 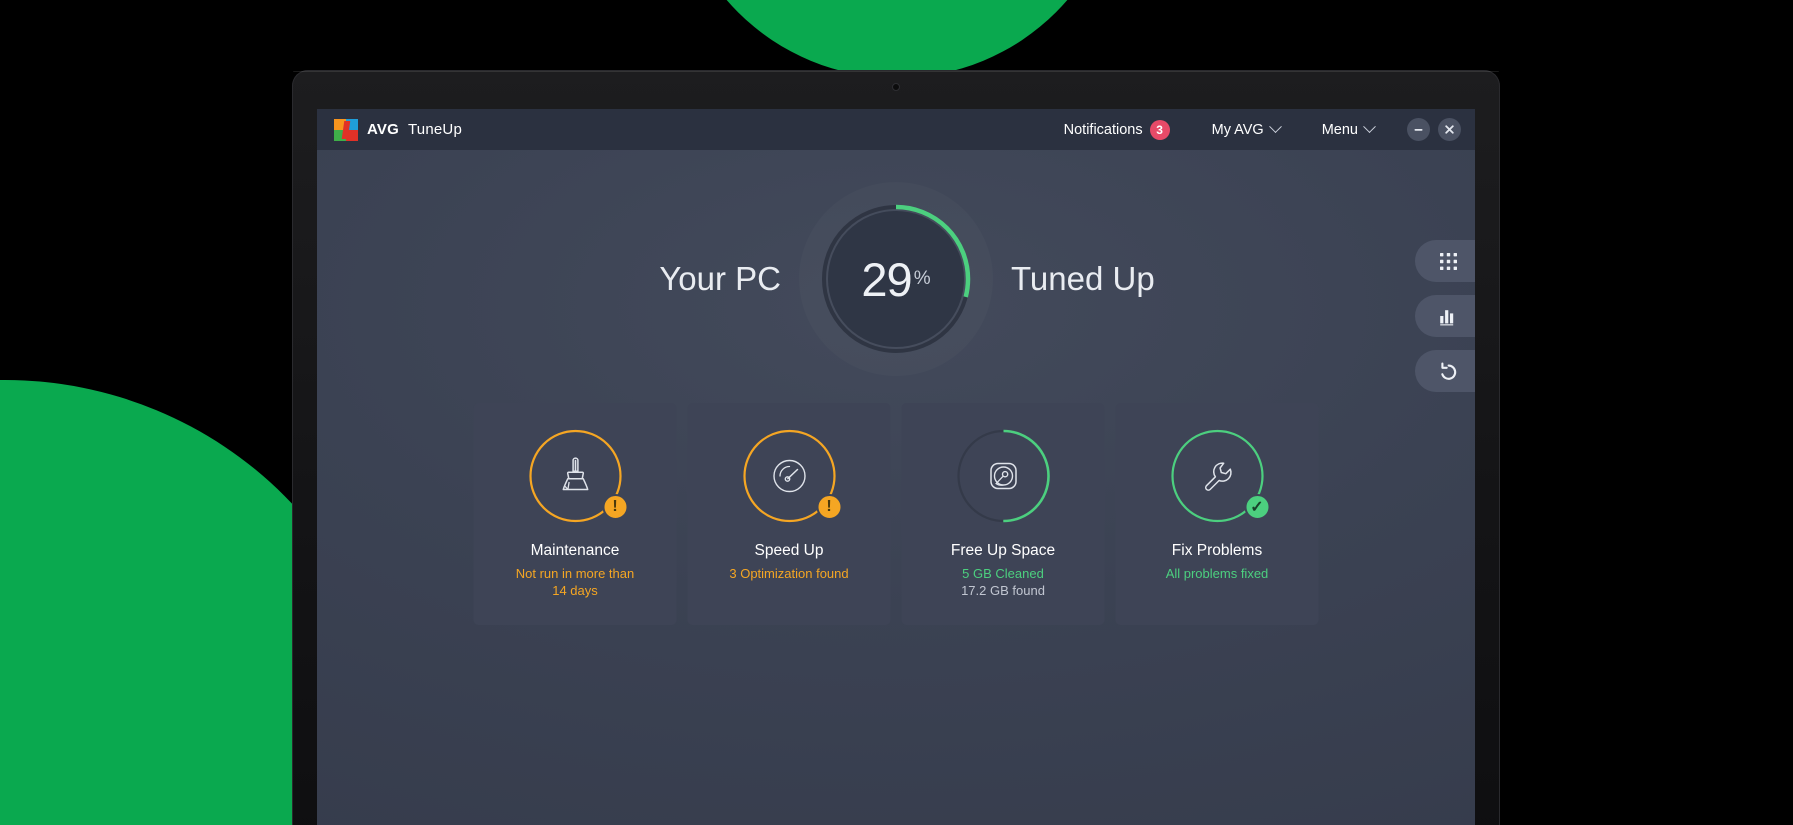 I want to click on tuneup-score-gauge: 29 %, so click(x=896, y=279).